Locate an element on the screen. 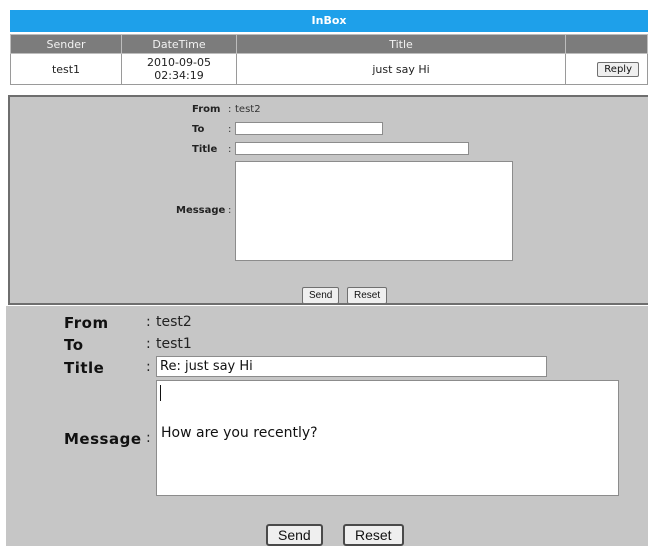 This screenshot has width=648, height=546. column-header-sender: Sender is located at coordinates (66, 44).